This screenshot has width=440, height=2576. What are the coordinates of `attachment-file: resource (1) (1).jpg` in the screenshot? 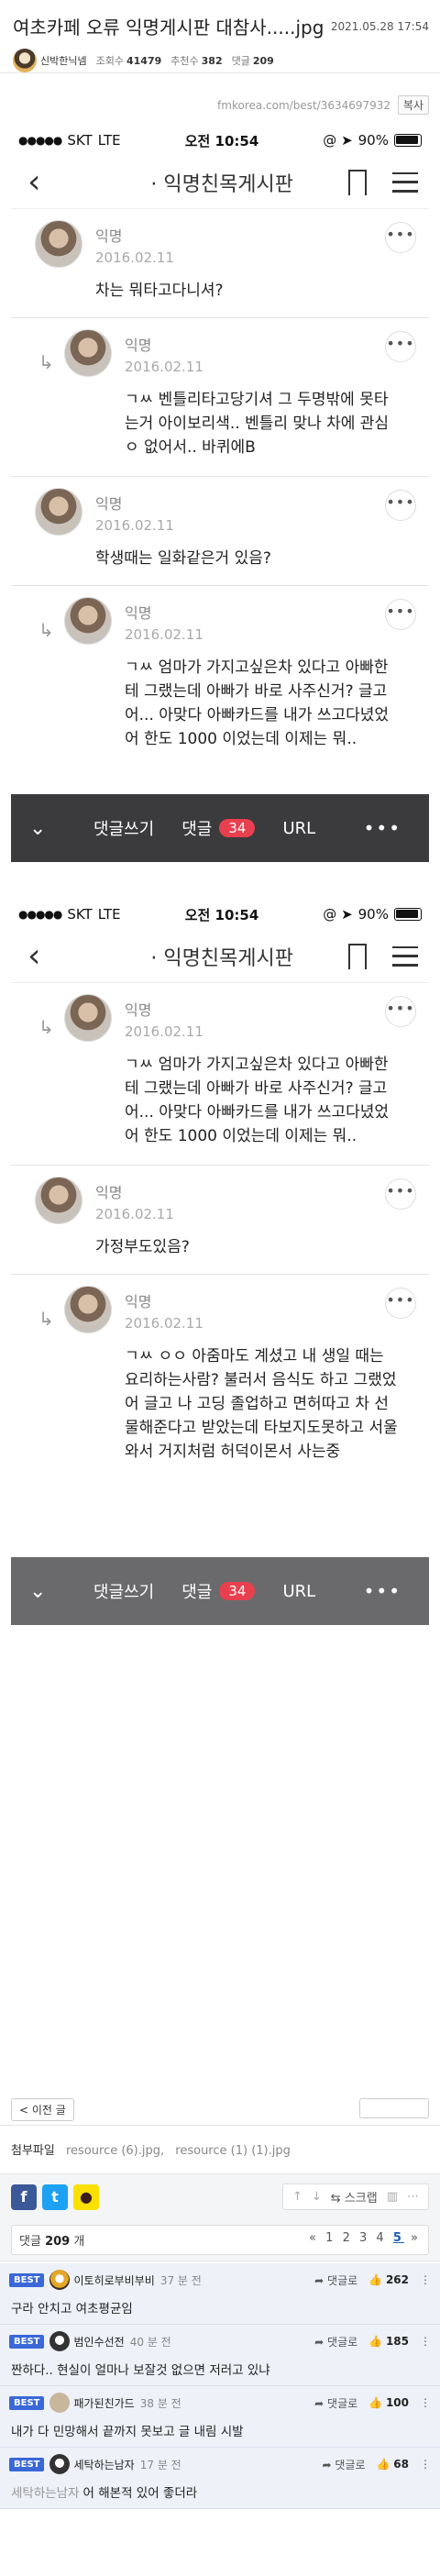 It's located at (233, 2151).